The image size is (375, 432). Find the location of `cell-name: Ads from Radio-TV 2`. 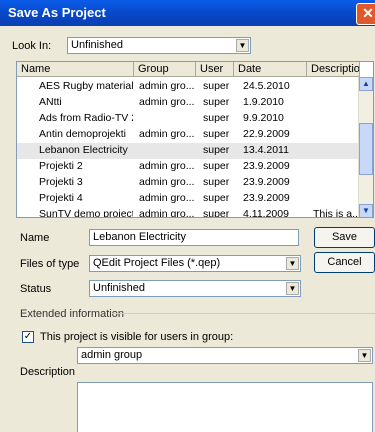

cell-name: Ads from Radio-TV 2 is located at coordinates (86, 118).